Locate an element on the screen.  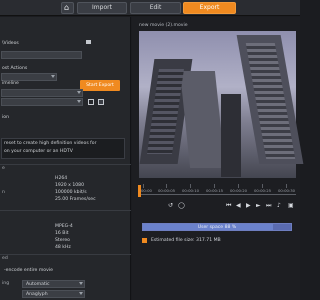
timeline-label: imeline is located at coordinates (10, 83).